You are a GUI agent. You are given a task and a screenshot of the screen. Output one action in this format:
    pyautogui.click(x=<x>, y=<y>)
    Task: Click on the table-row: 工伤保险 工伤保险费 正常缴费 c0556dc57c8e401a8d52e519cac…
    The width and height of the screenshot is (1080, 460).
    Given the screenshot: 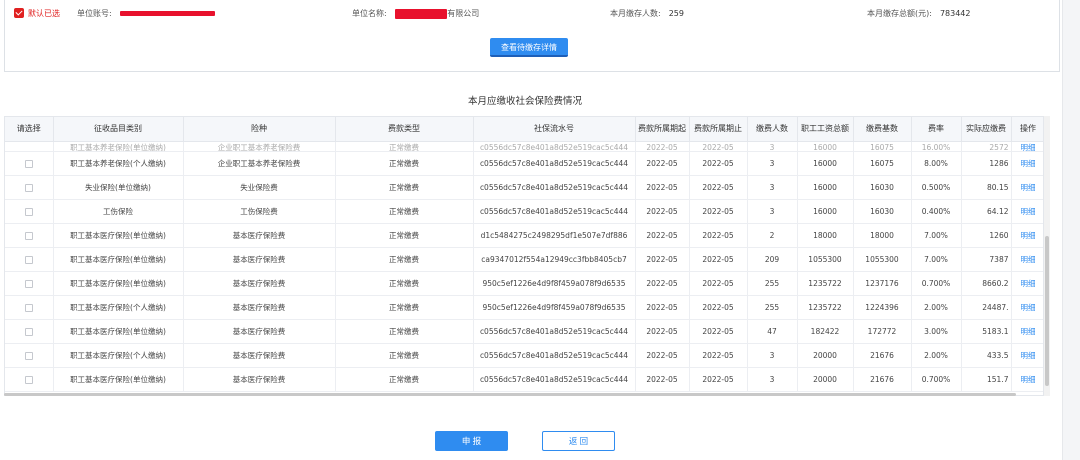 What is the action you would take?
    pyautogui.click(x=524, y=211)
    